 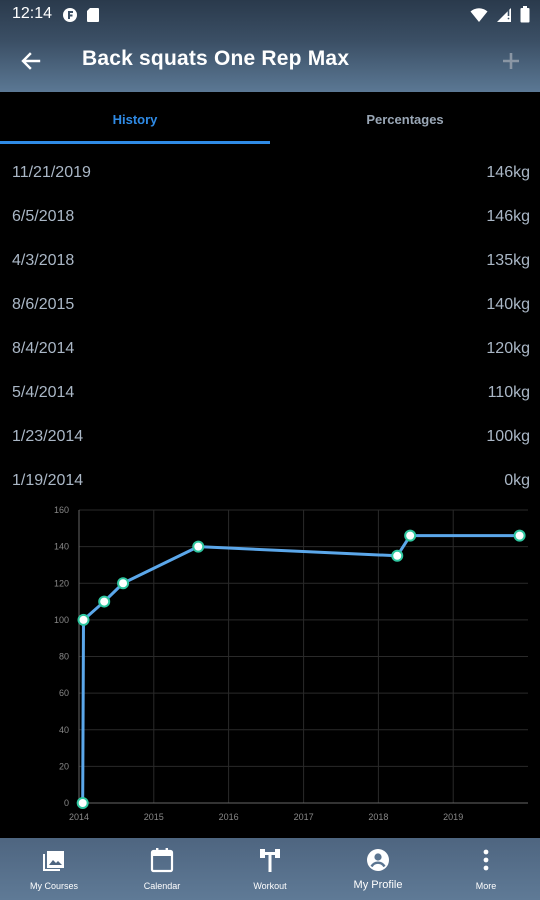 What do you see at coordinates (64, 657) in the screenshot?
I see `y-tick-label: 80` at bounding box center [64, 657].